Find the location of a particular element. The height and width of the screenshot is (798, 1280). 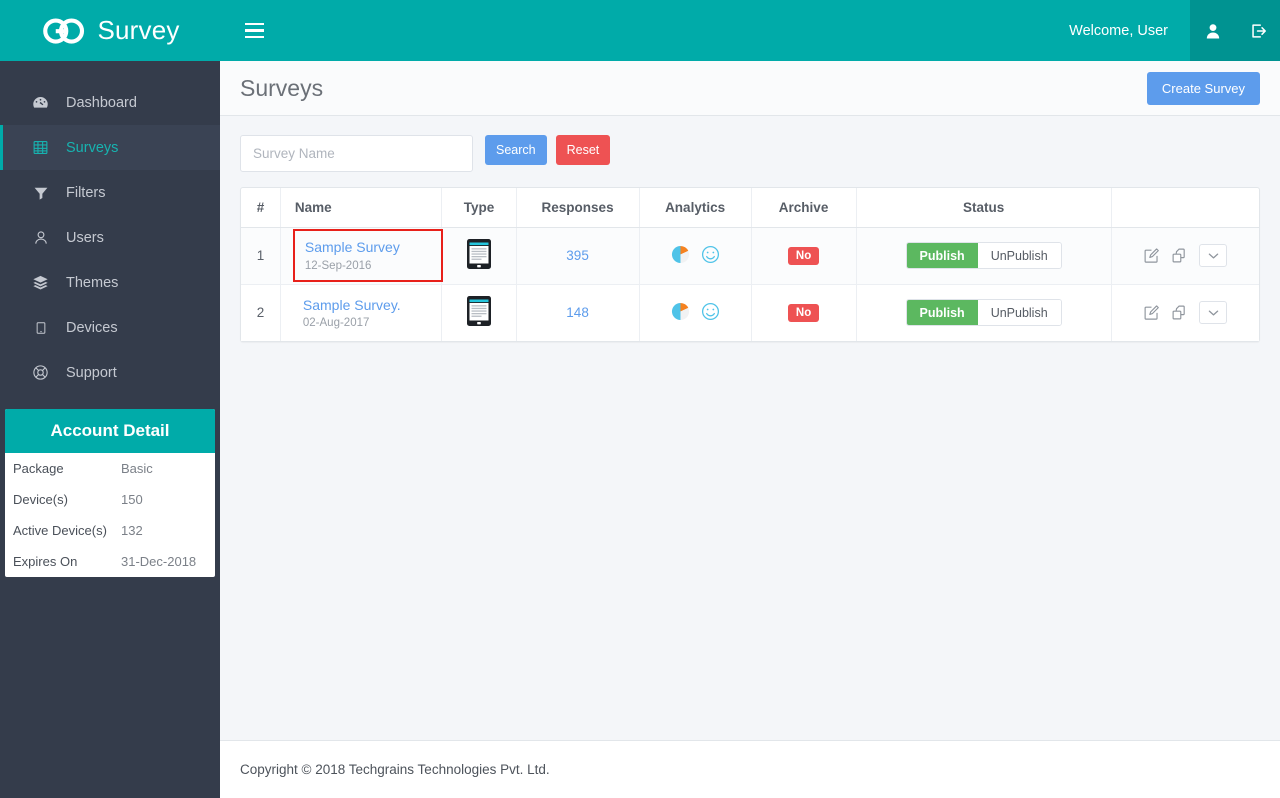

responses-link: 148 is located at coordinates (577, 312).